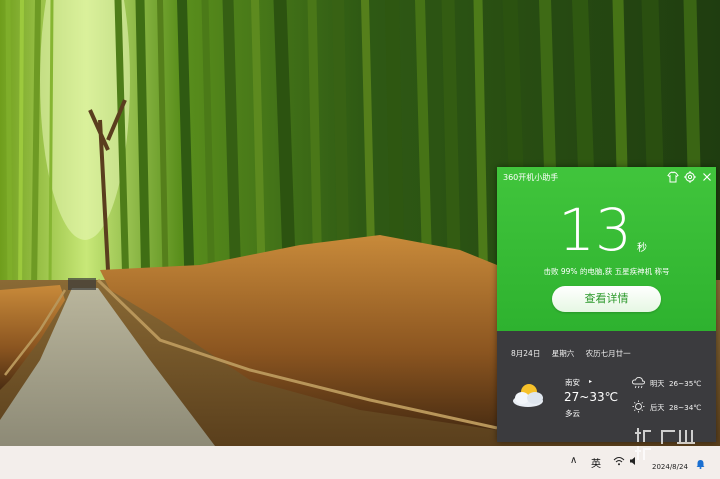 This screenshot has width=720, height=479. What do you see at coordinates (638, 406) in the screenshot?
I see `sun-icon` at bounding box center [638, 406].